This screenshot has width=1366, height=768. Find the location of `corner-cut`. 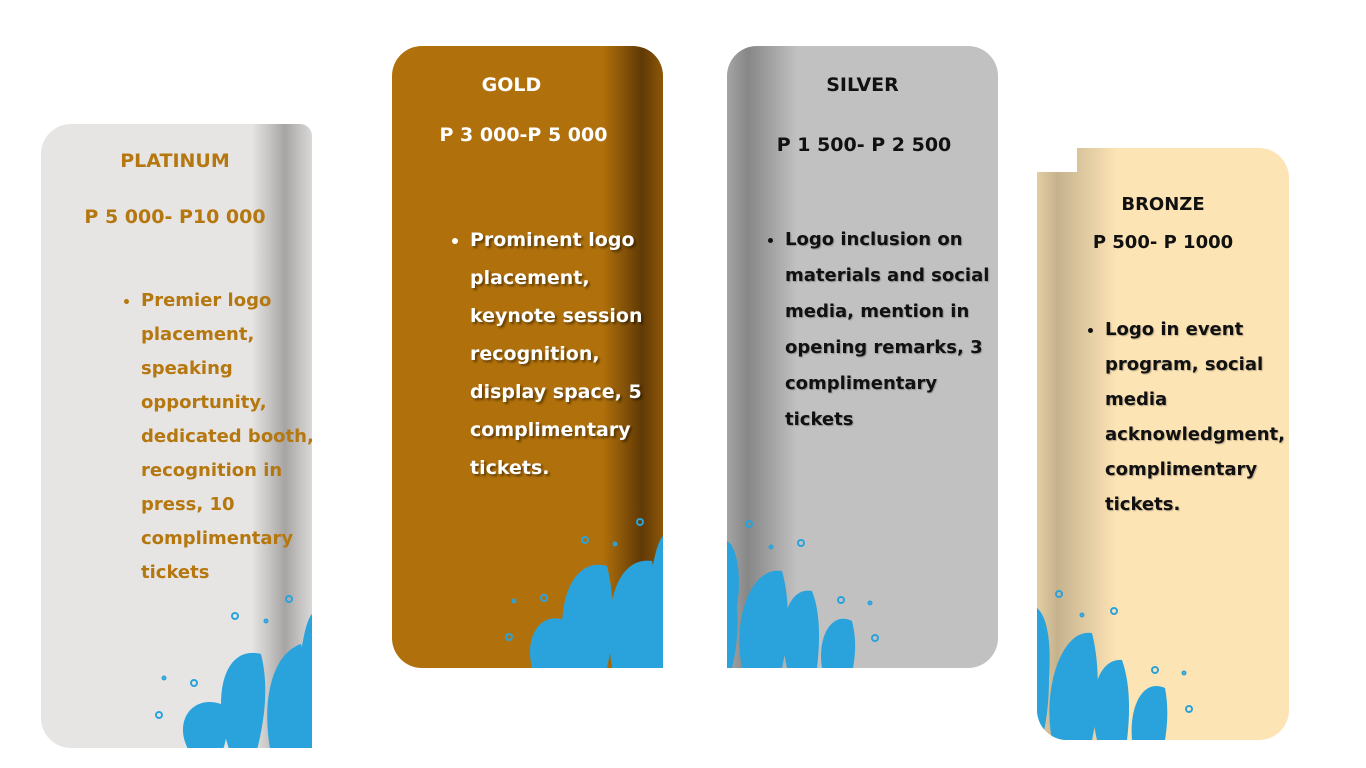

corner-cut is located at coordinates (1057, 160).